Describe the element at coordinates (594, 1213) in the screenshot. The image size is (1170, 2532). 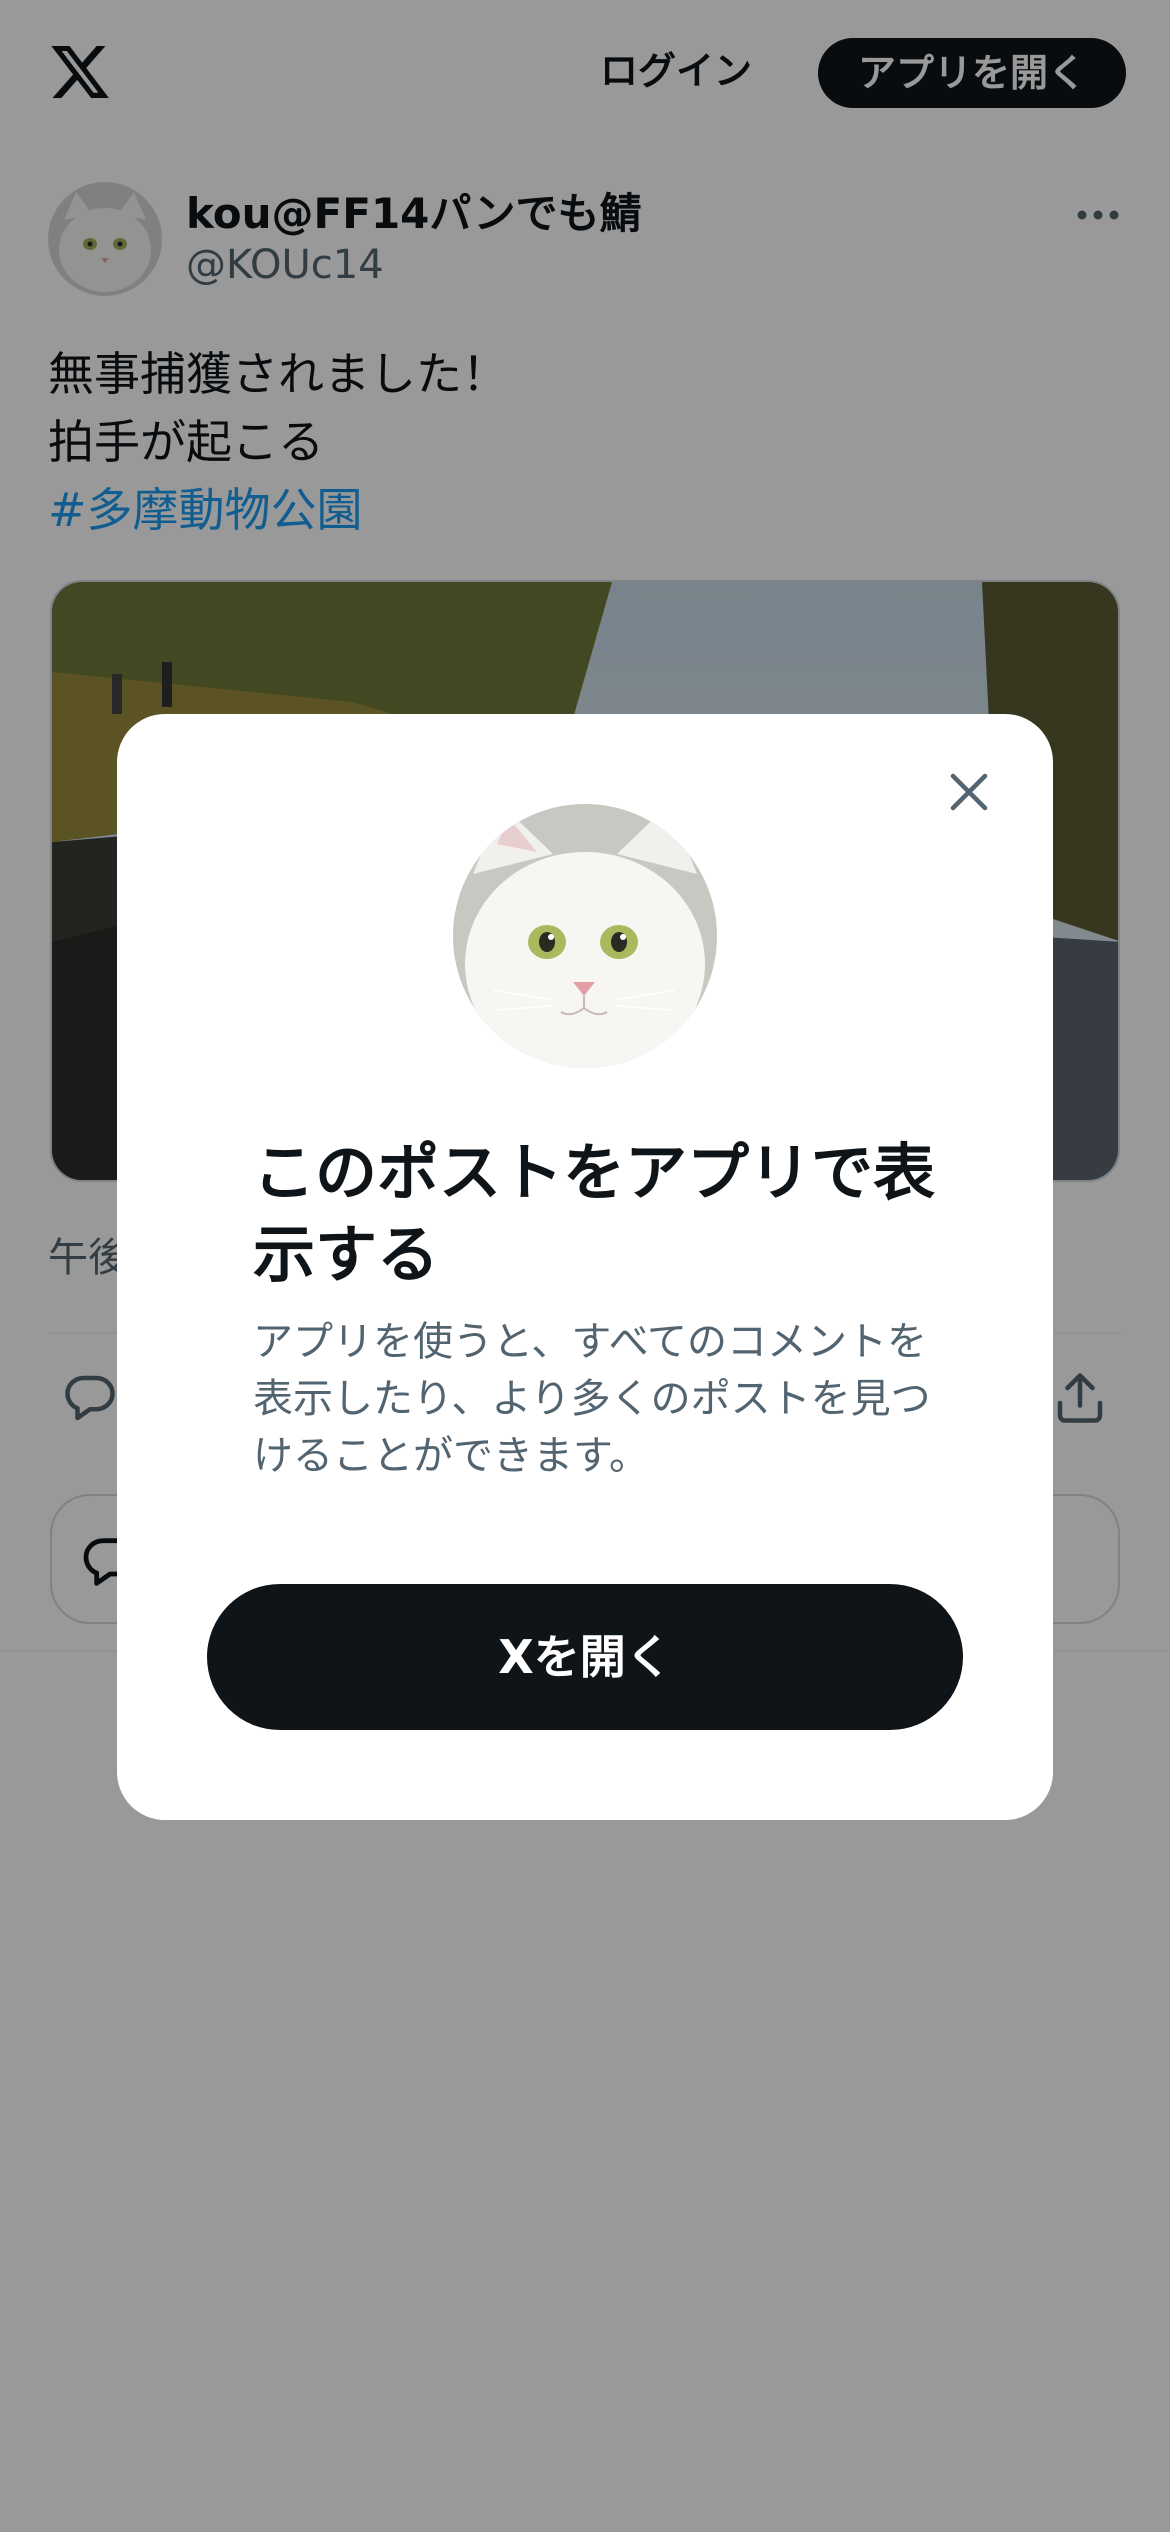
I see `dialog-title: このポストをアプリで表示する` at that location.